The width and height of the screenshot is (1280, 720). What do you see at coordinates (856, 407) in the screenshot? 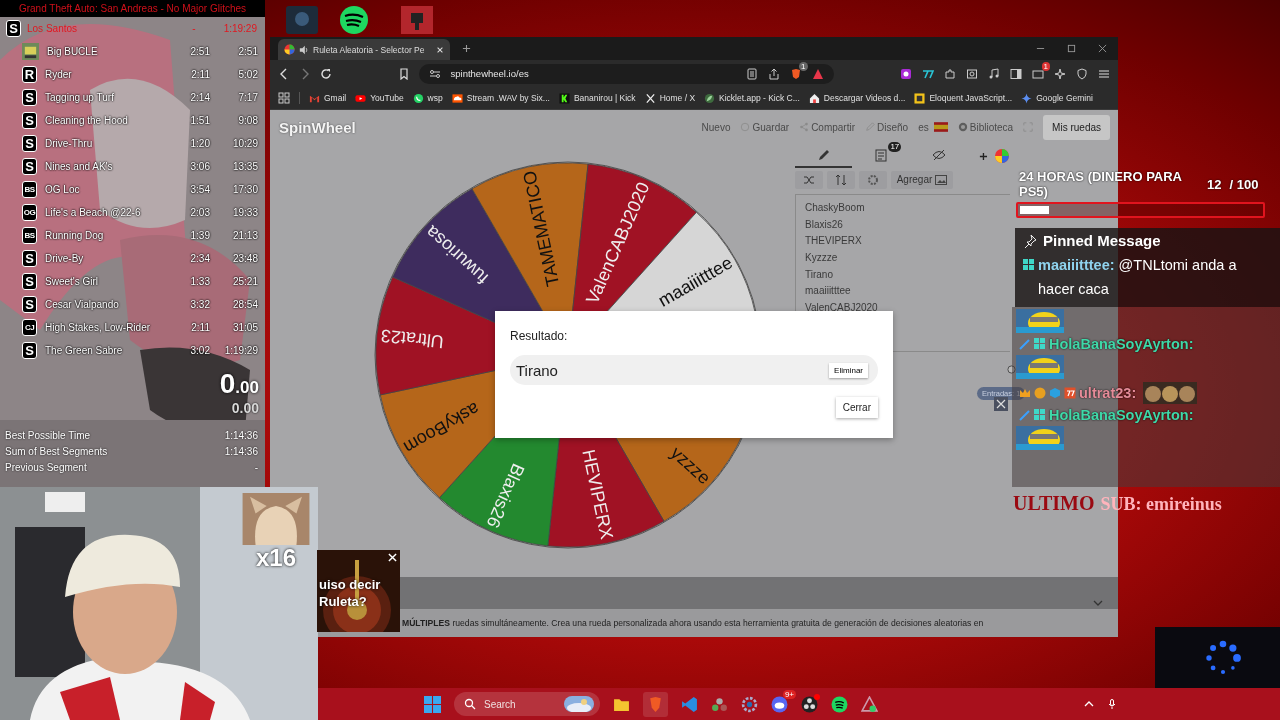
I see `close-button: Cerrar` at bounding box center [856, 407].